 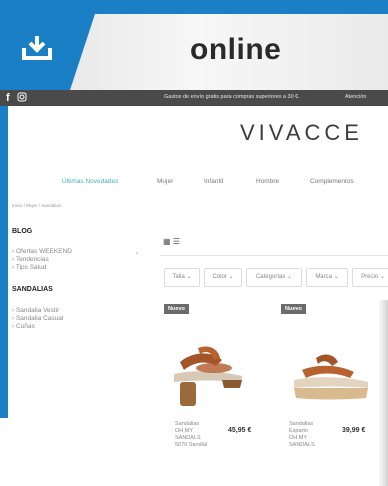 I want to click on blue-frame-left, so click(x=4, y=262).